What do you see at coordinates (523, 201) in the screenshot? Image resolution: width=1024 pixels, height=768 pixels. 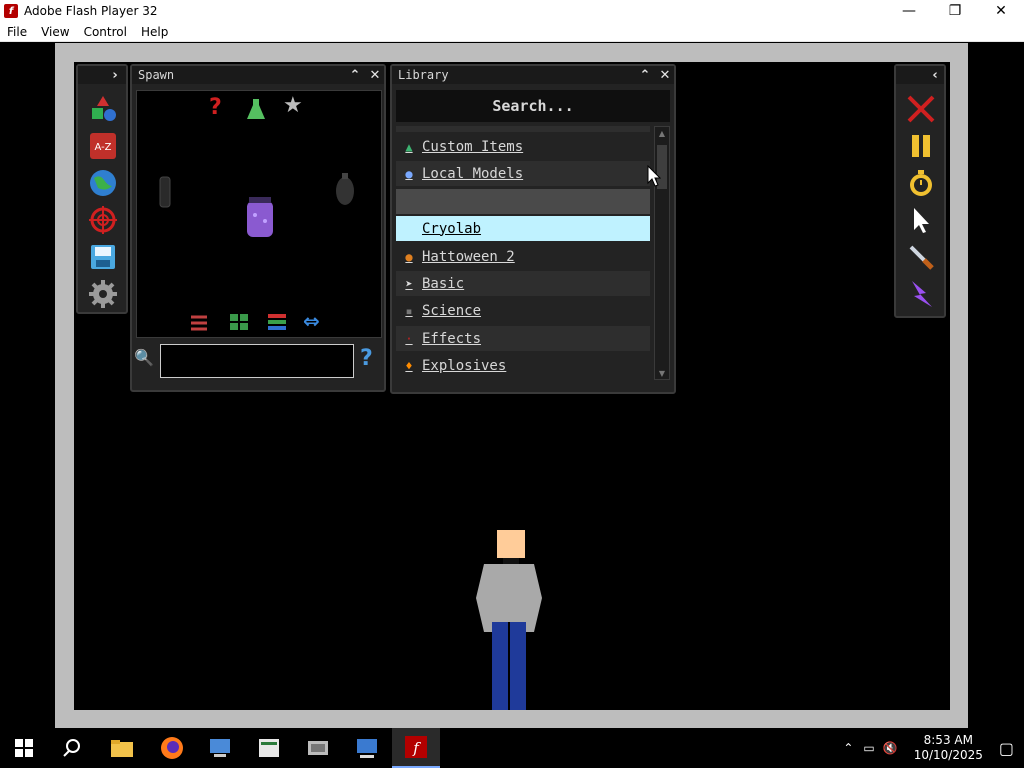 I see `list-item-hover` at bounding box center [523, 201].